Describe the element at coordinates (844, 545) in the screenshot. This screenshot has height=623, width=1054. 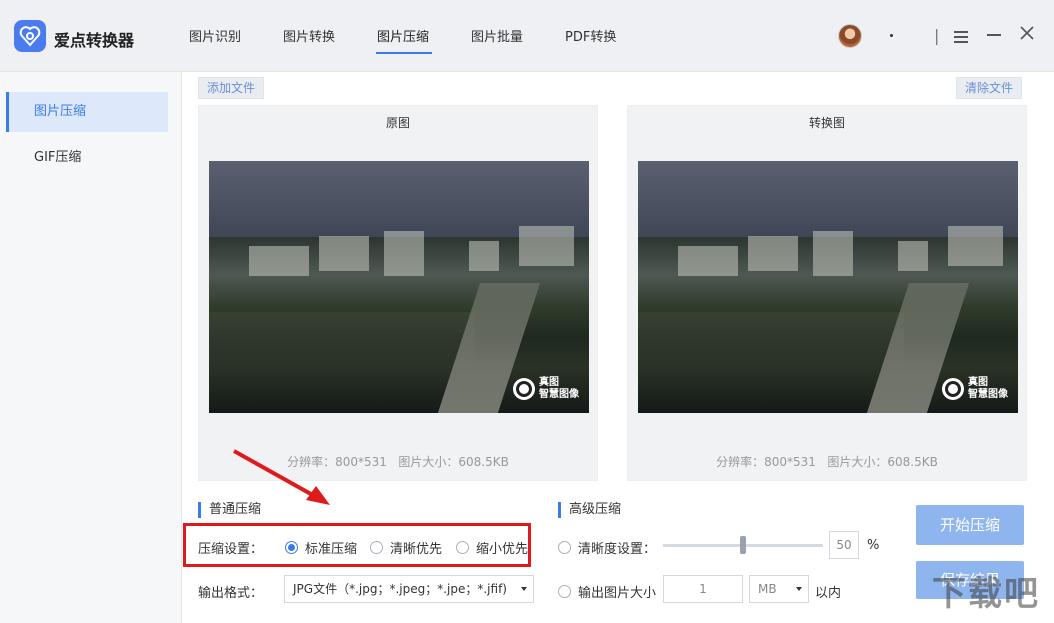
I see `clarity-input: 50` at that location.